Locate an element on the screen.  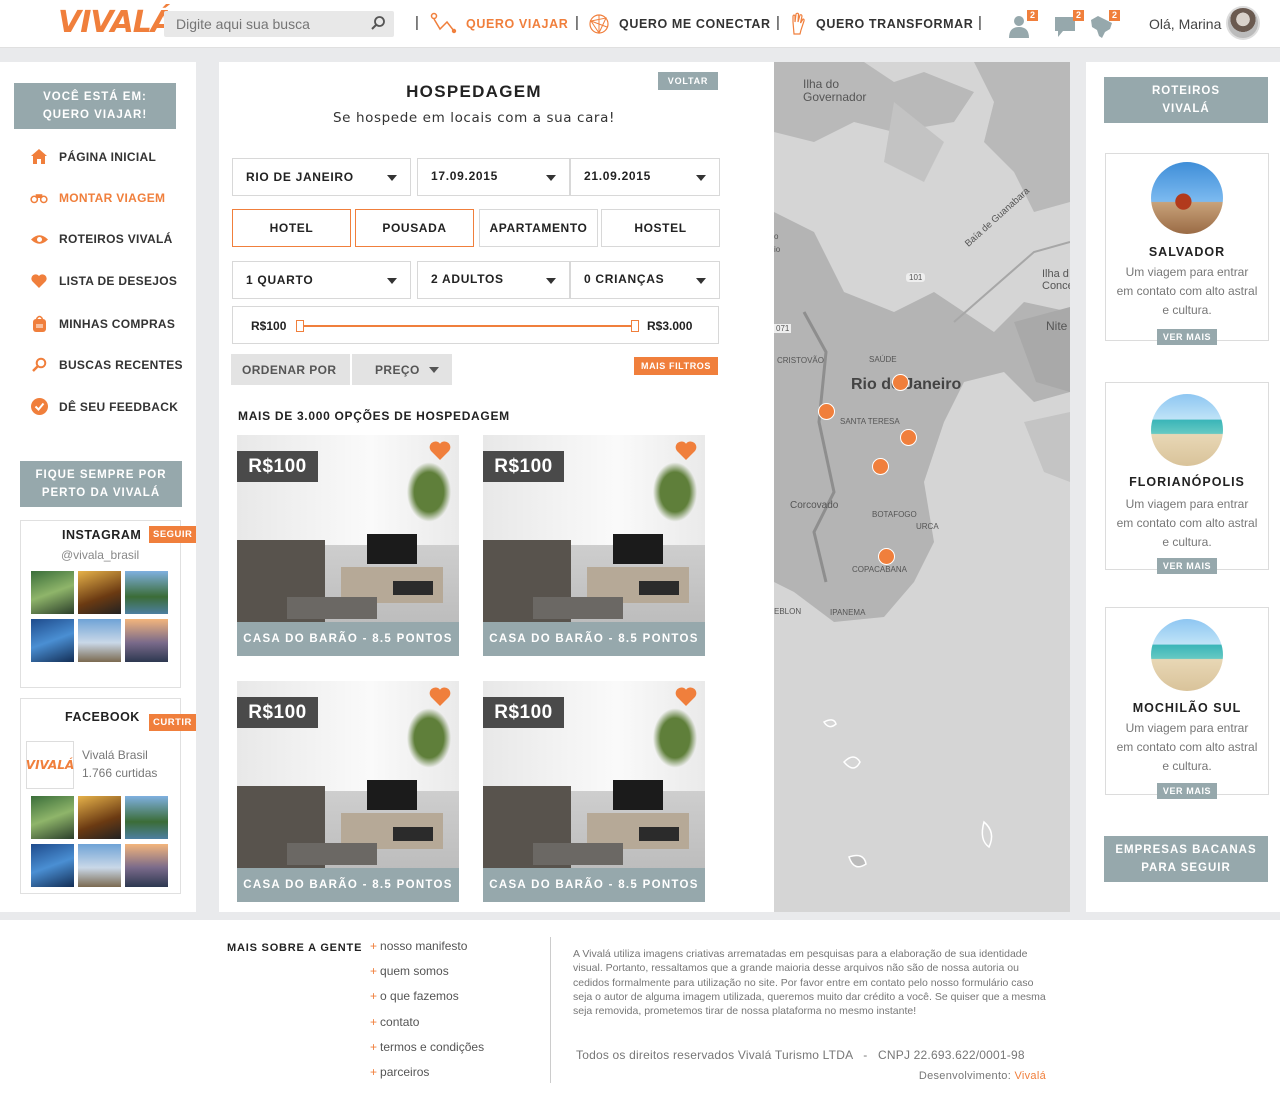
sort-select: PREÇO is located at coordinates (402, 369).